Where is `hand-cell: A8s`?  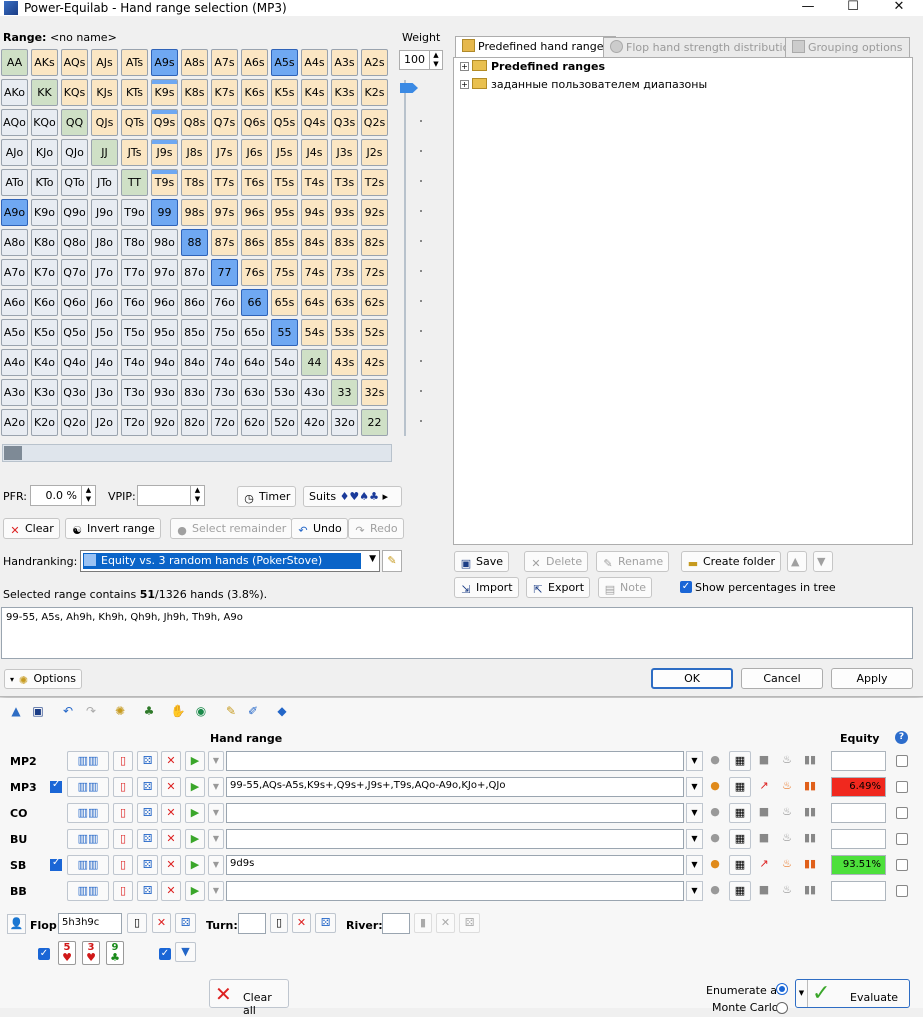 hand-cell: A8s is located at coordinates (194, 62).